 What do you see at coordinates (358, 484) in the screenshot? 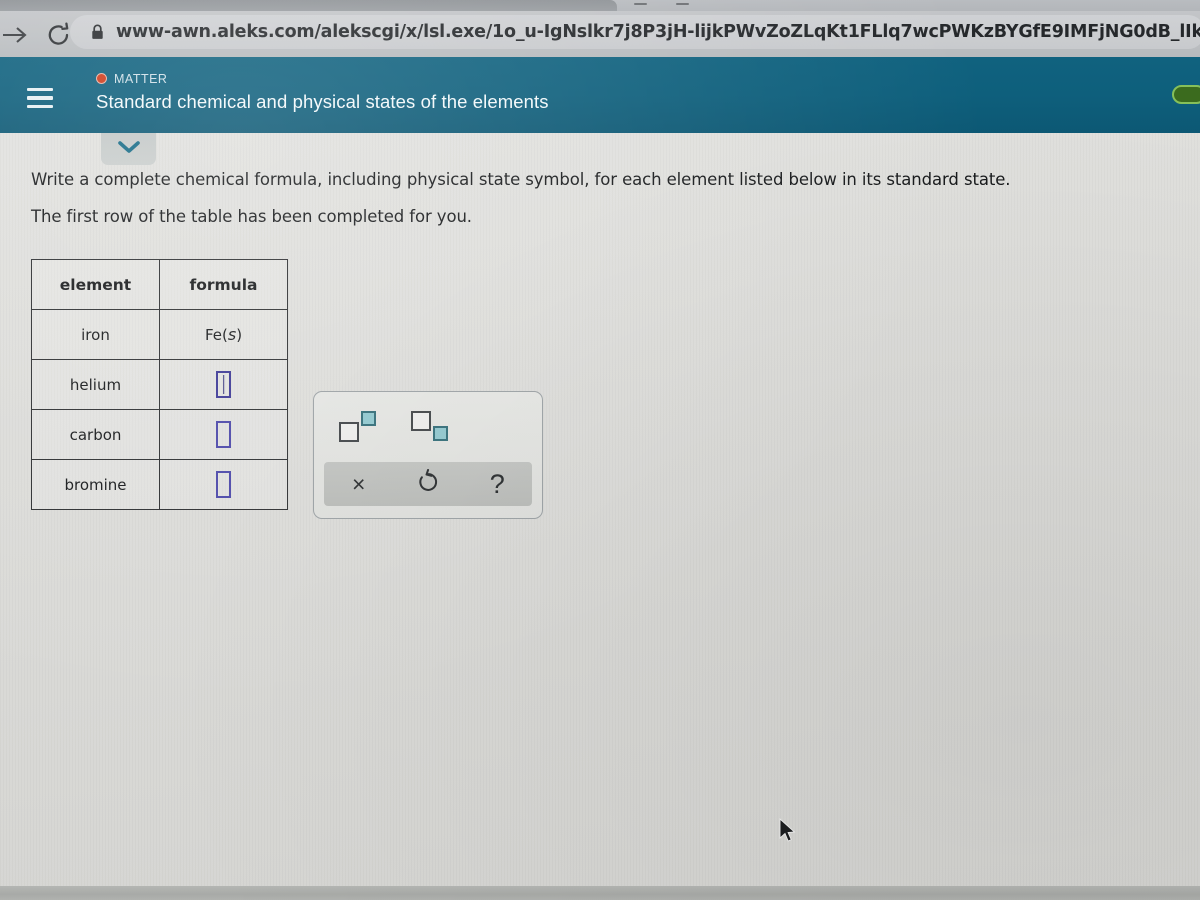
I see `clear-button: ×` at bounding box center [358, 484].